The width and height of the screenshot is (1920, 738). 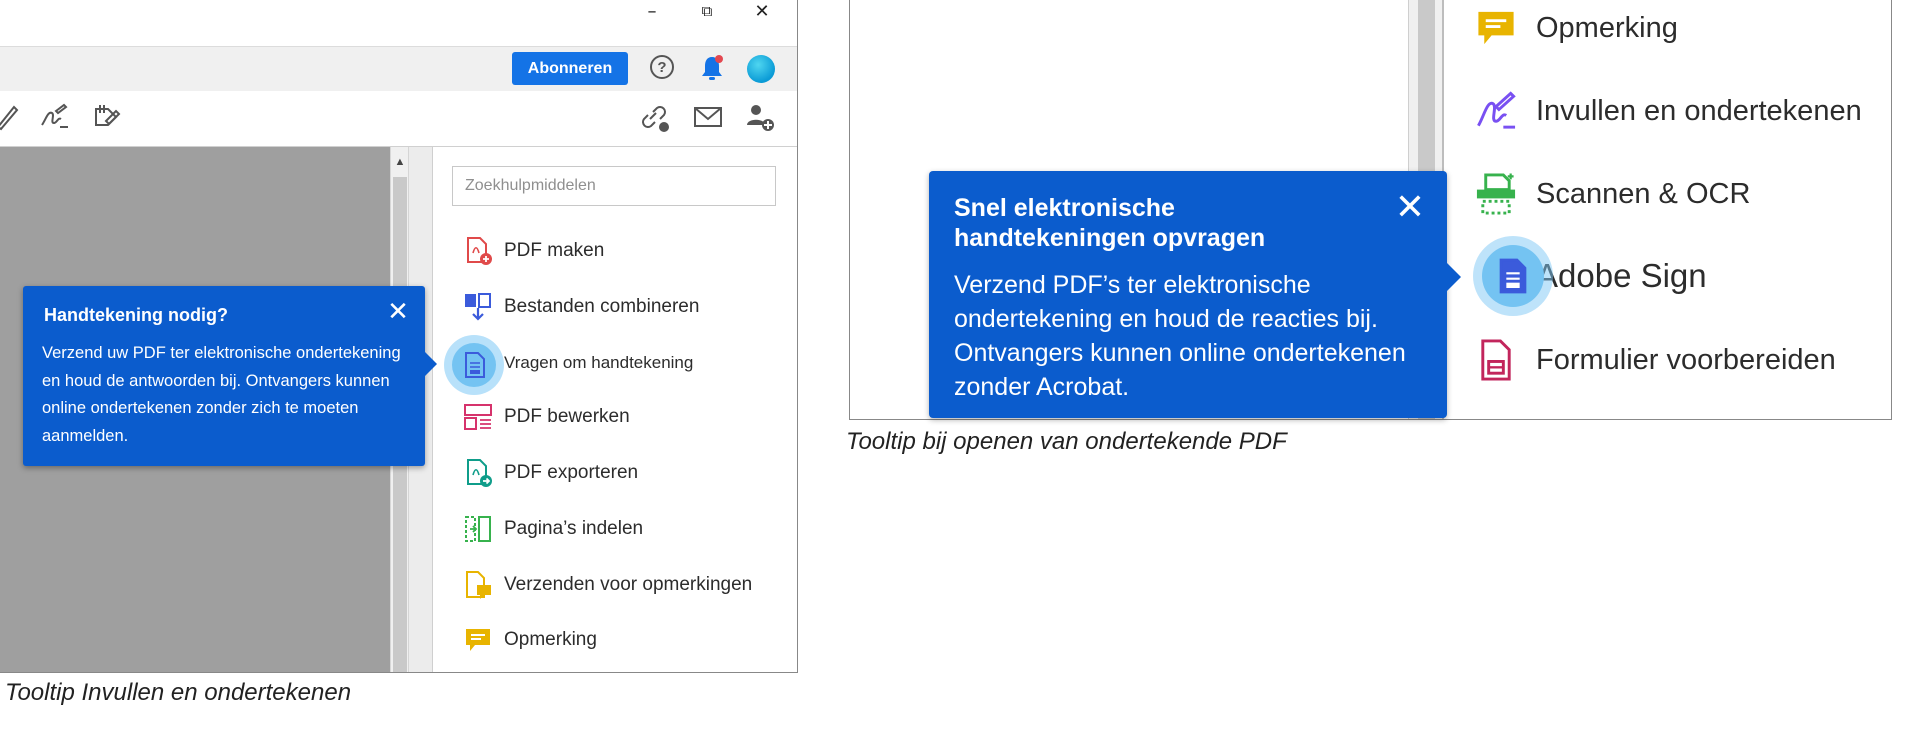 I want to click on tool-label: PDF bewerken, so click(x=567, y=416).